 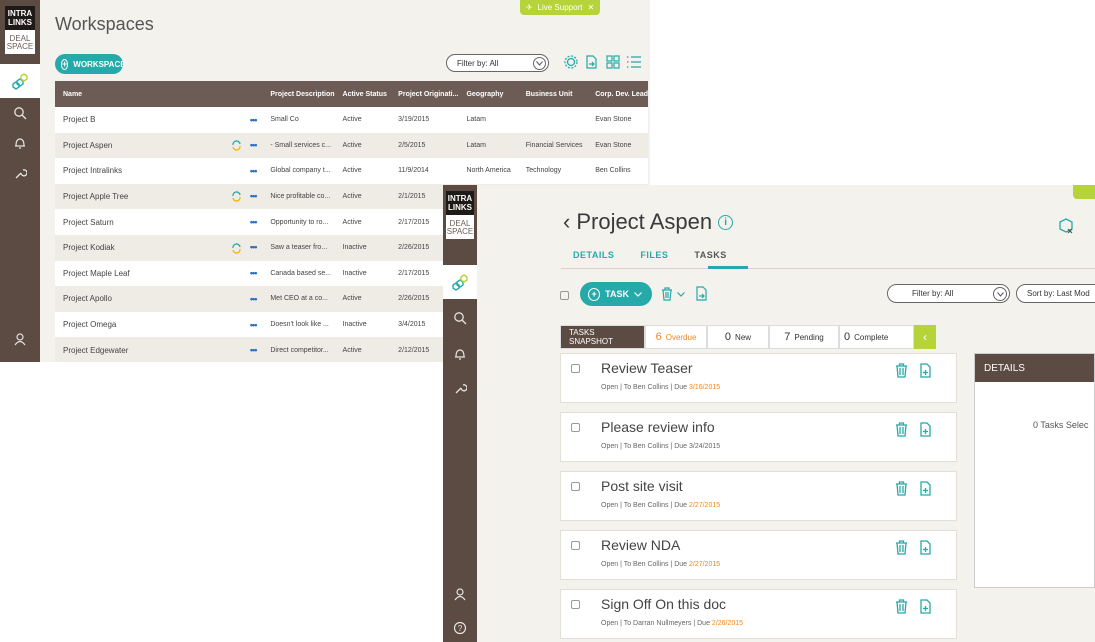 I want to click on snapshot-complete: 0 Complete, so click(x=876, y=337).